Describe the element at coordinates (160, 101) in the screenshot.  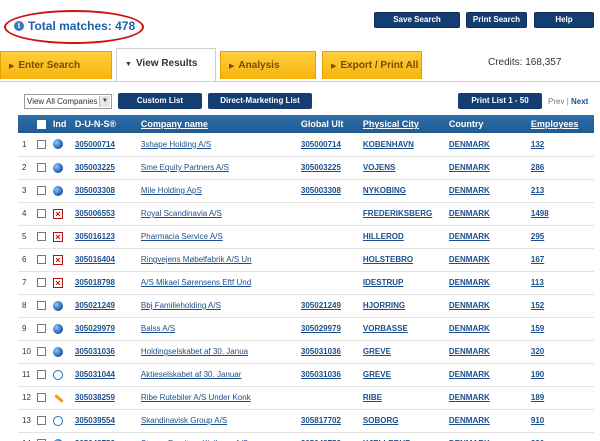
I see `custom-list-button: Custom List` at that location.